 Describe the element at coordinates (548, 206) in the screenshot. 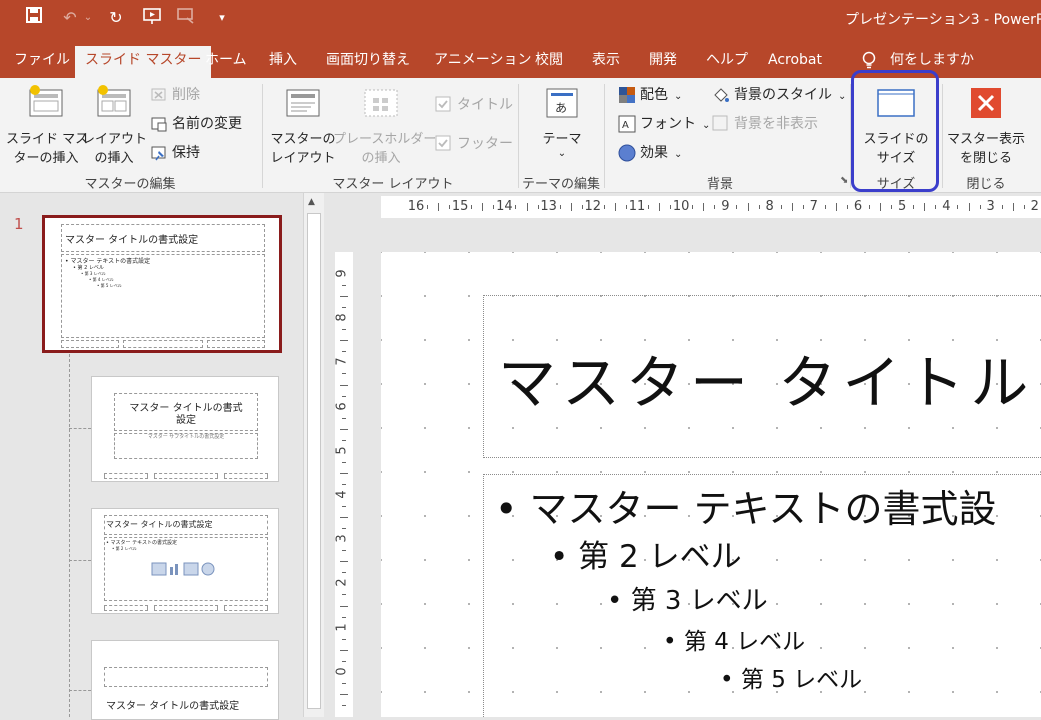

I see `ruler-label: 13` at that location.